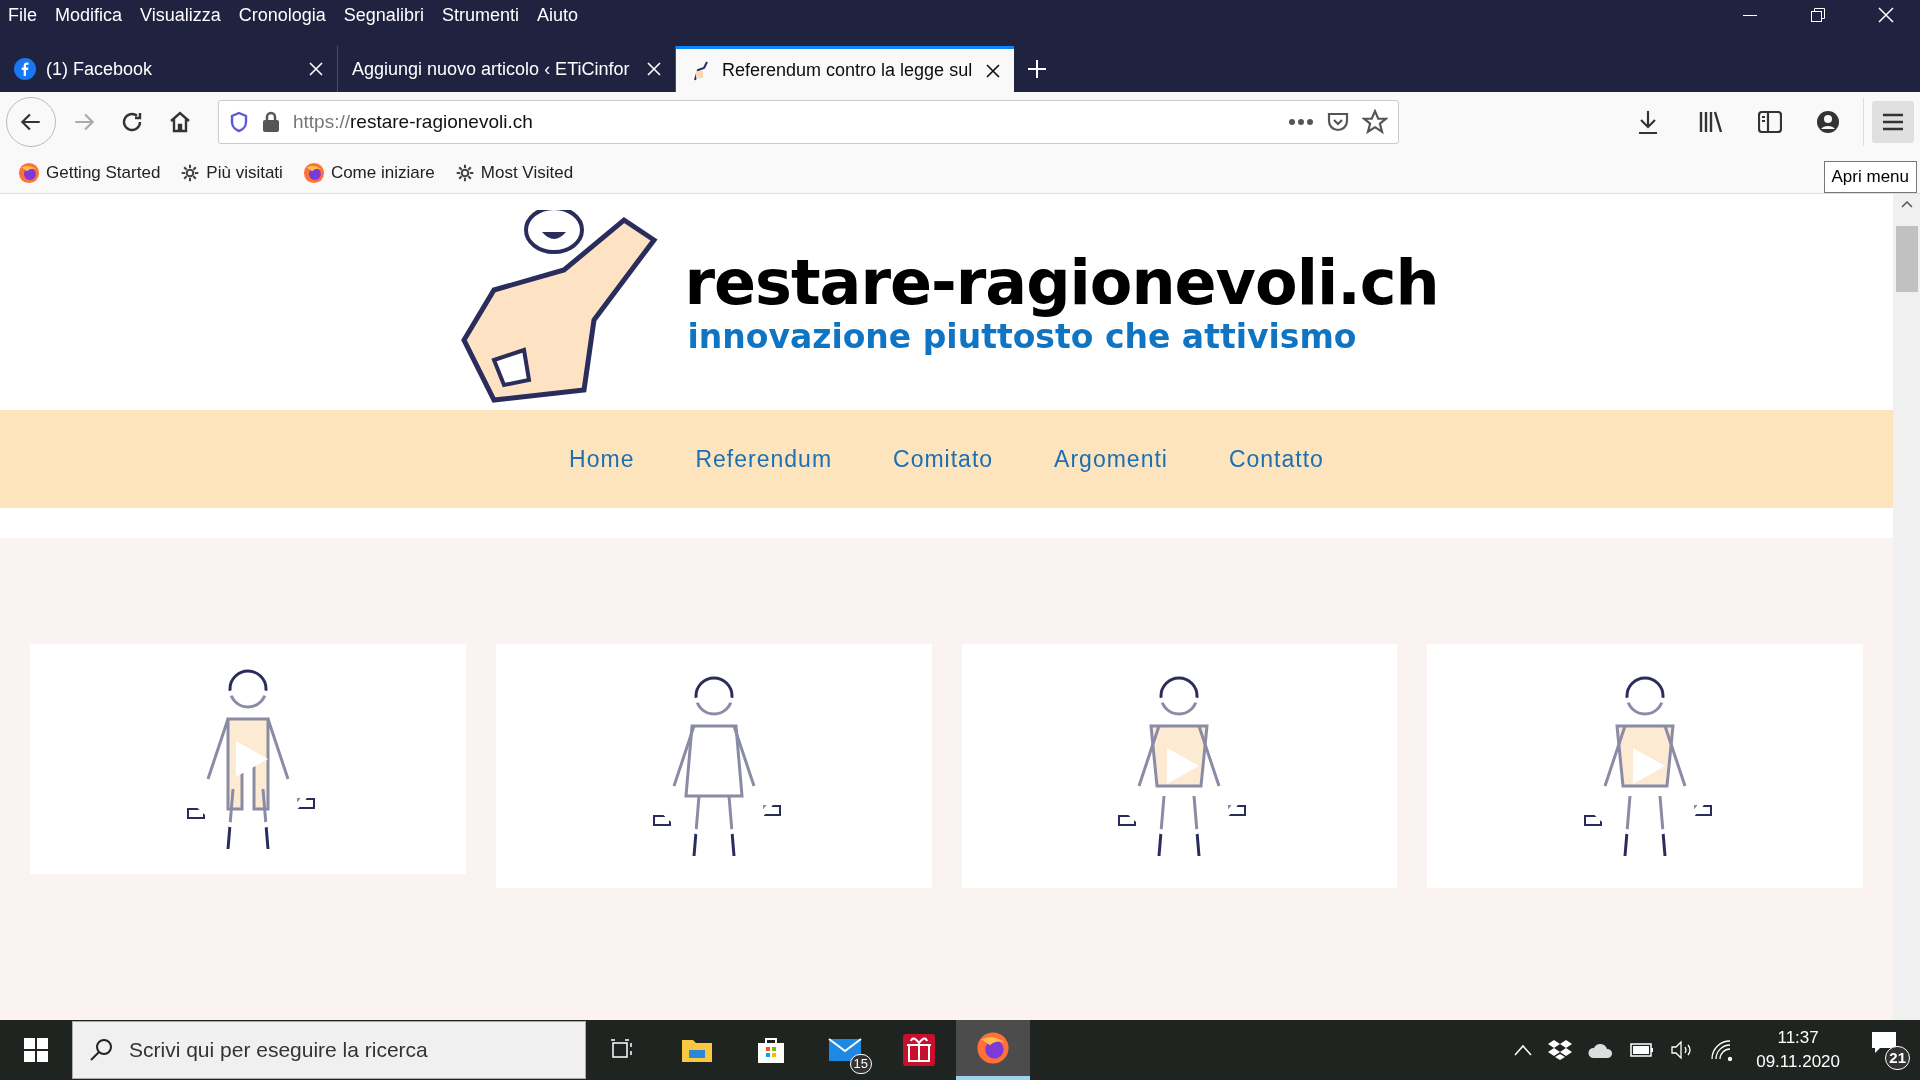  What do you see at coordinates (1560, 1050) in the screenshot?
I see `dropbox-icon` at bounding box center [1560, 1050].